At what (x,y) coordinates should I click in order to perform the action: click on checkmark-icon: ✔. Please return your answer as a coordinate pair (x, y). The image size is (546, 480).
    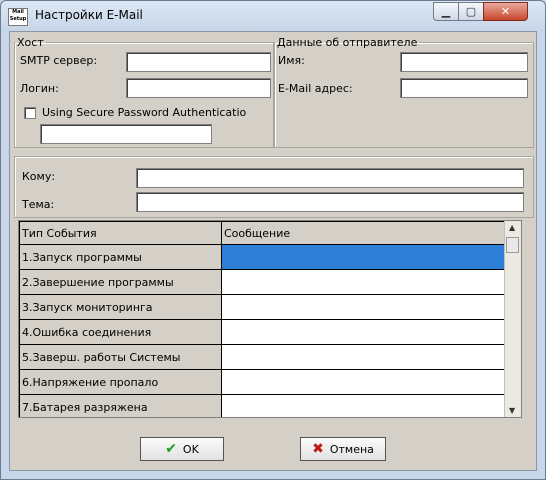
    Looking at the image, I should click on (171, 449).